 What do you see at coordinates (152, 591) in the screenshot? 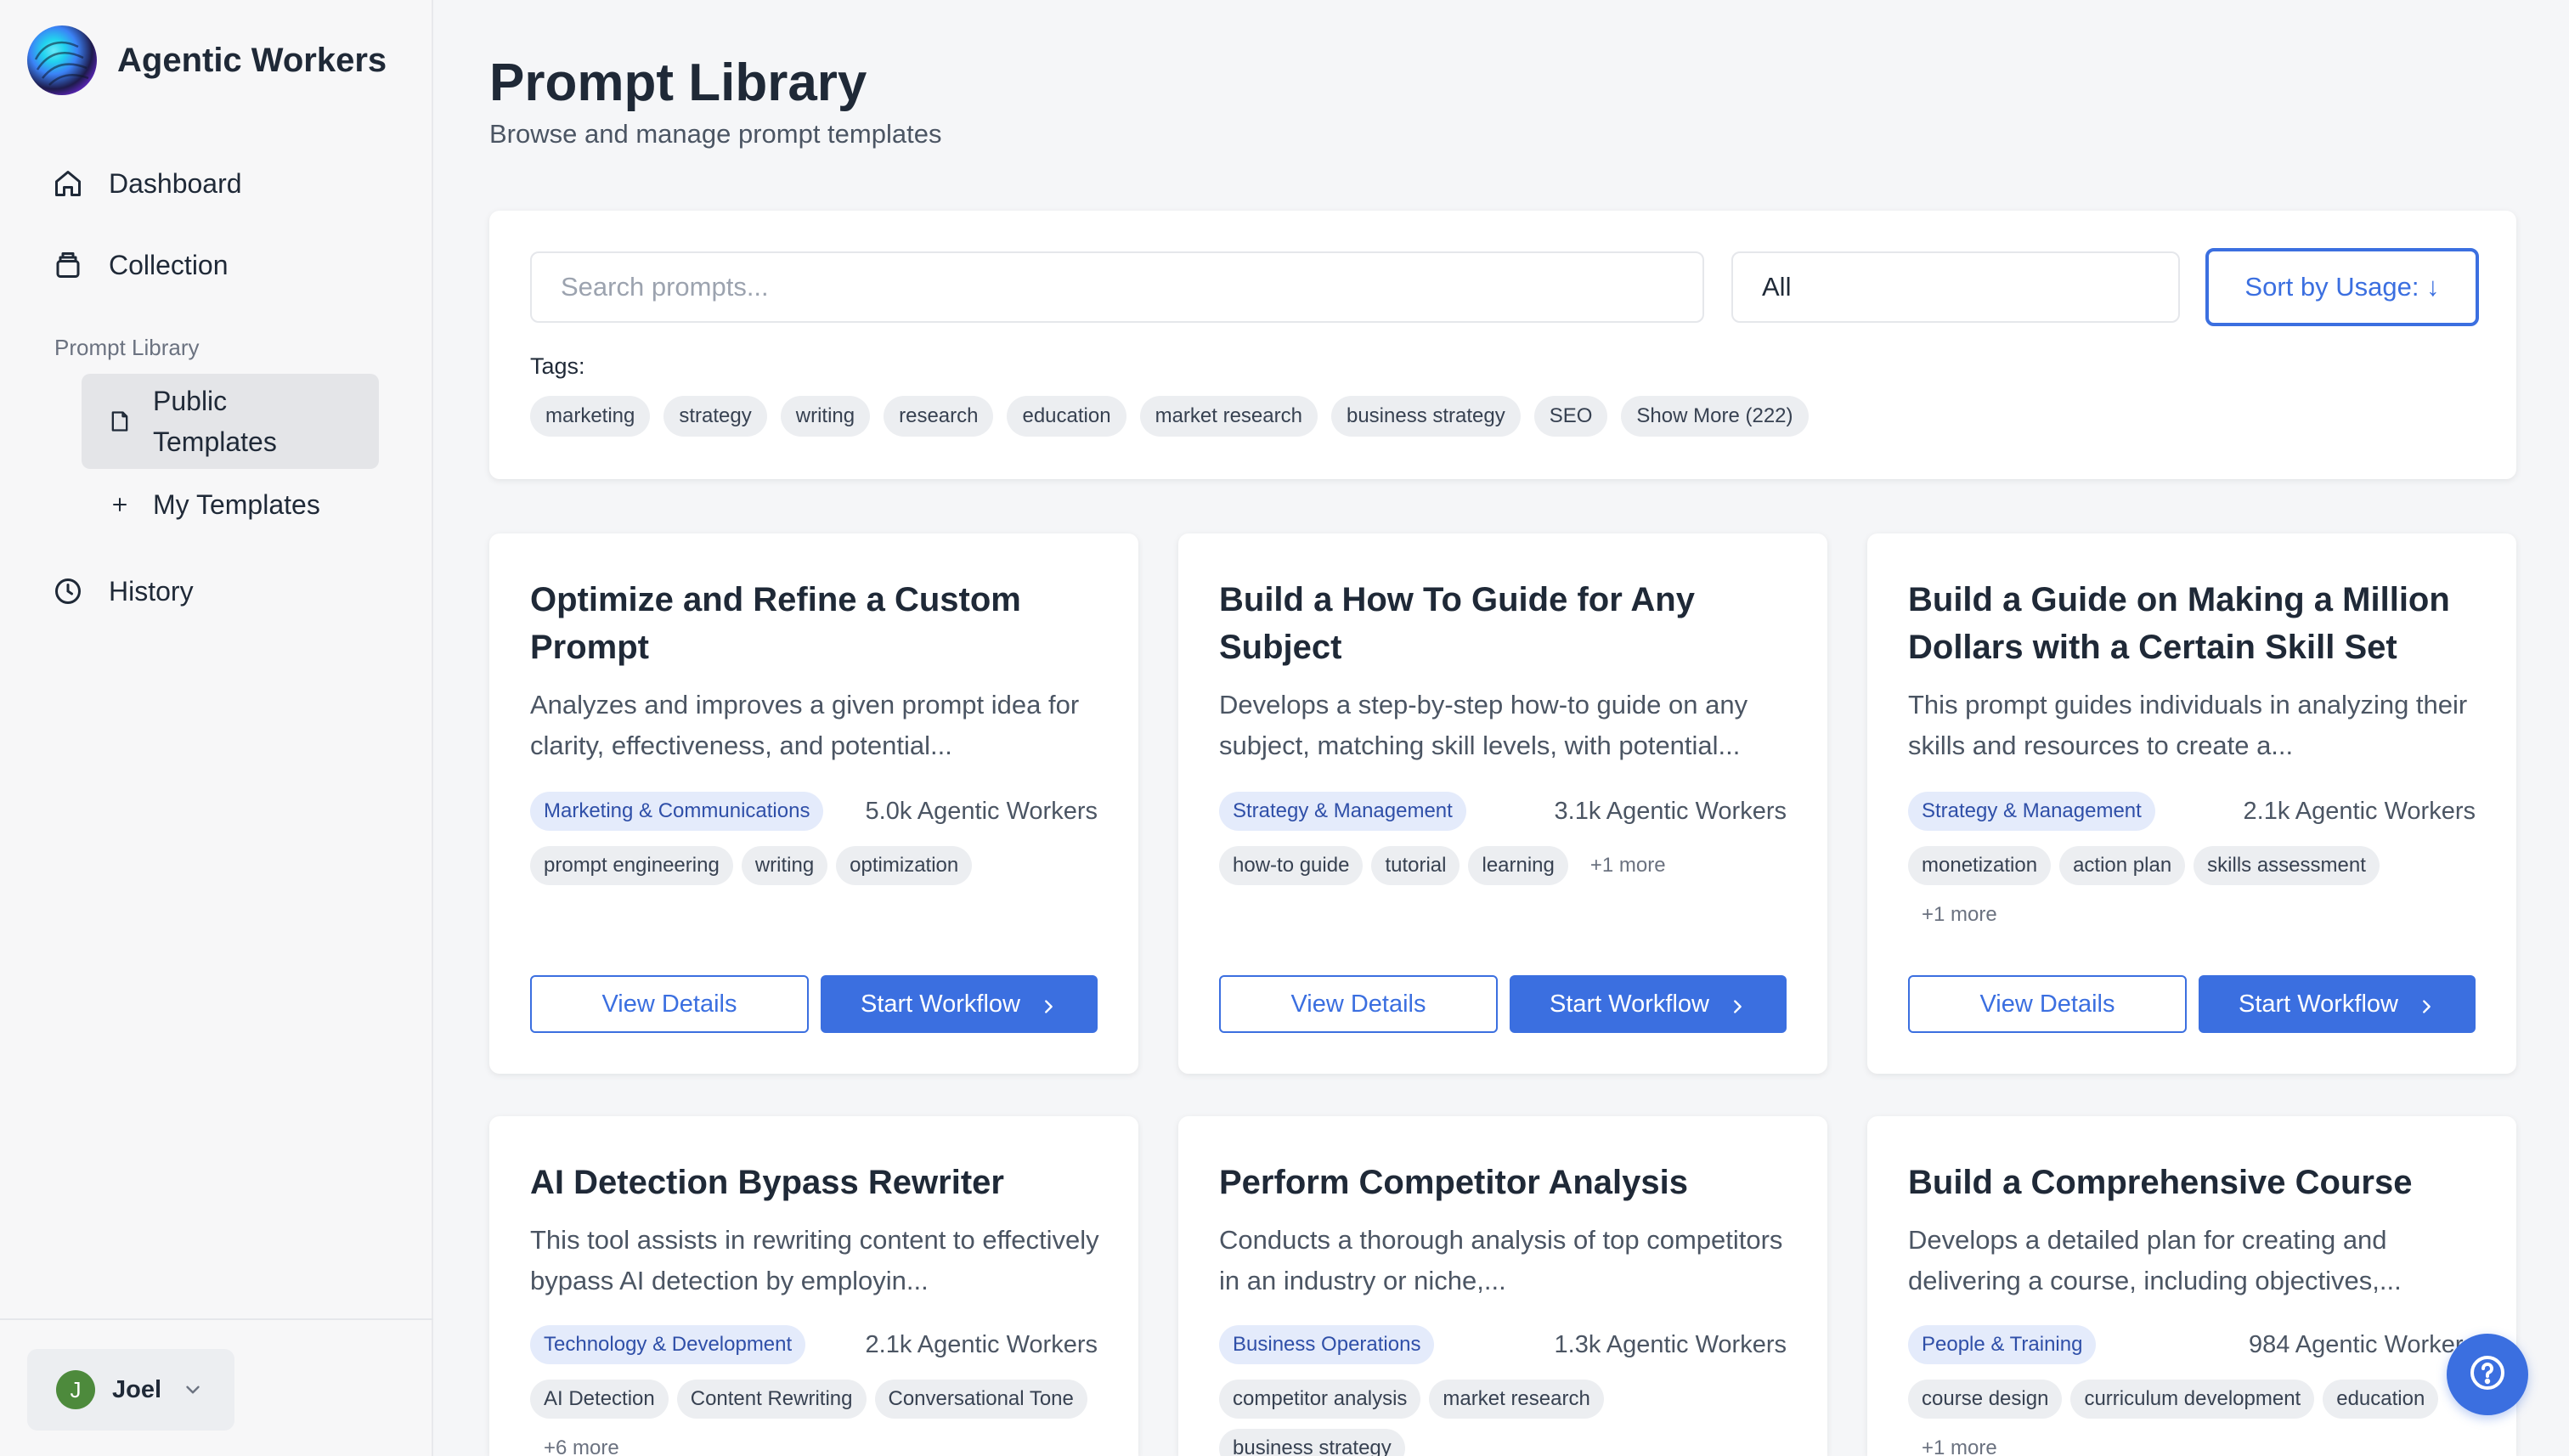
I see `sidebar-item-label: History` at bounding box center [152, 591].